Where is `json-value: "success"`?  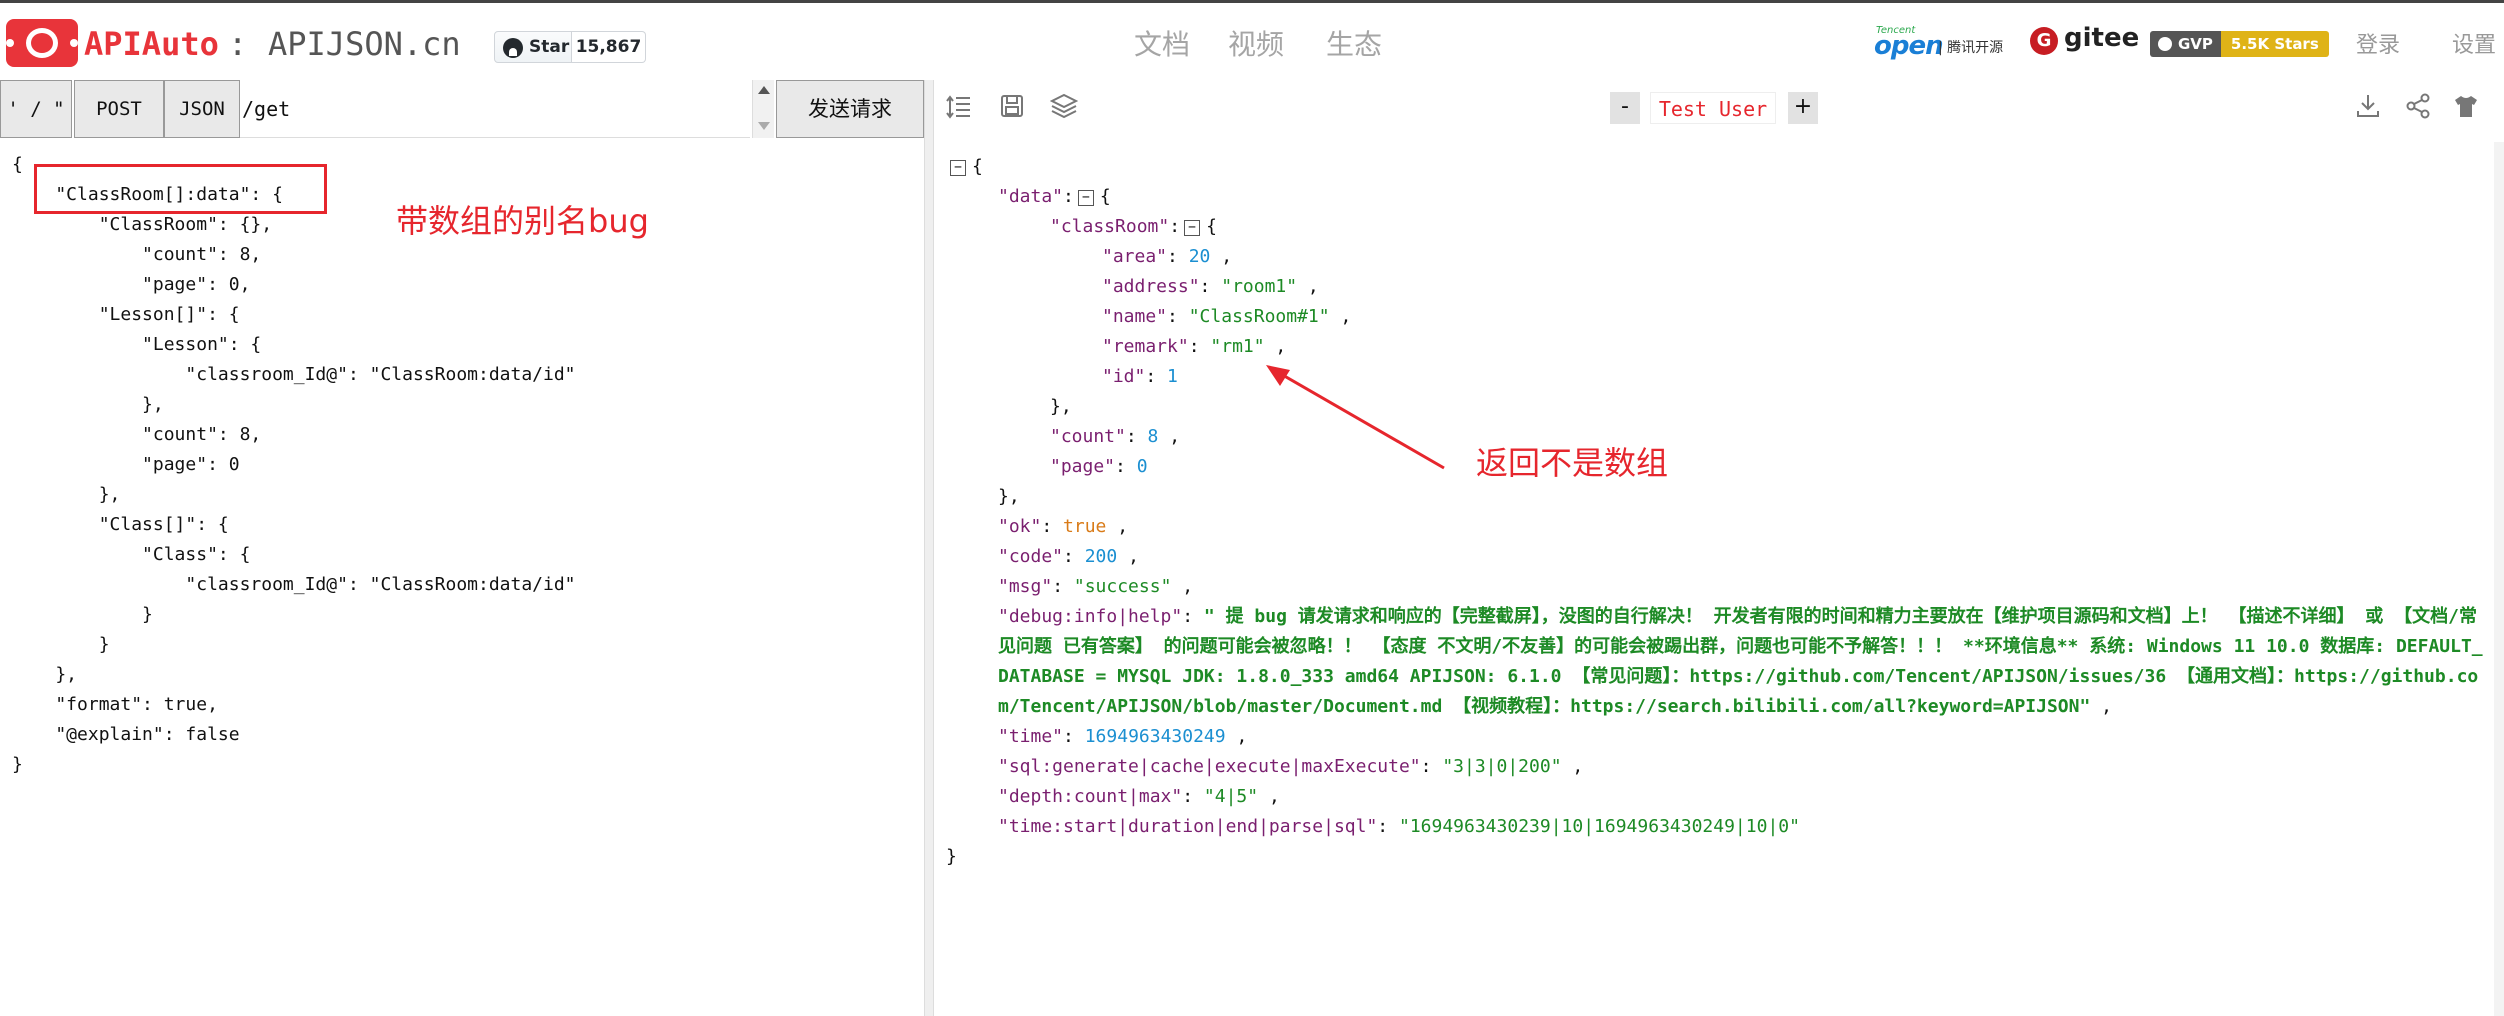 json-value: "success" is located at coordinates (1122, 586).